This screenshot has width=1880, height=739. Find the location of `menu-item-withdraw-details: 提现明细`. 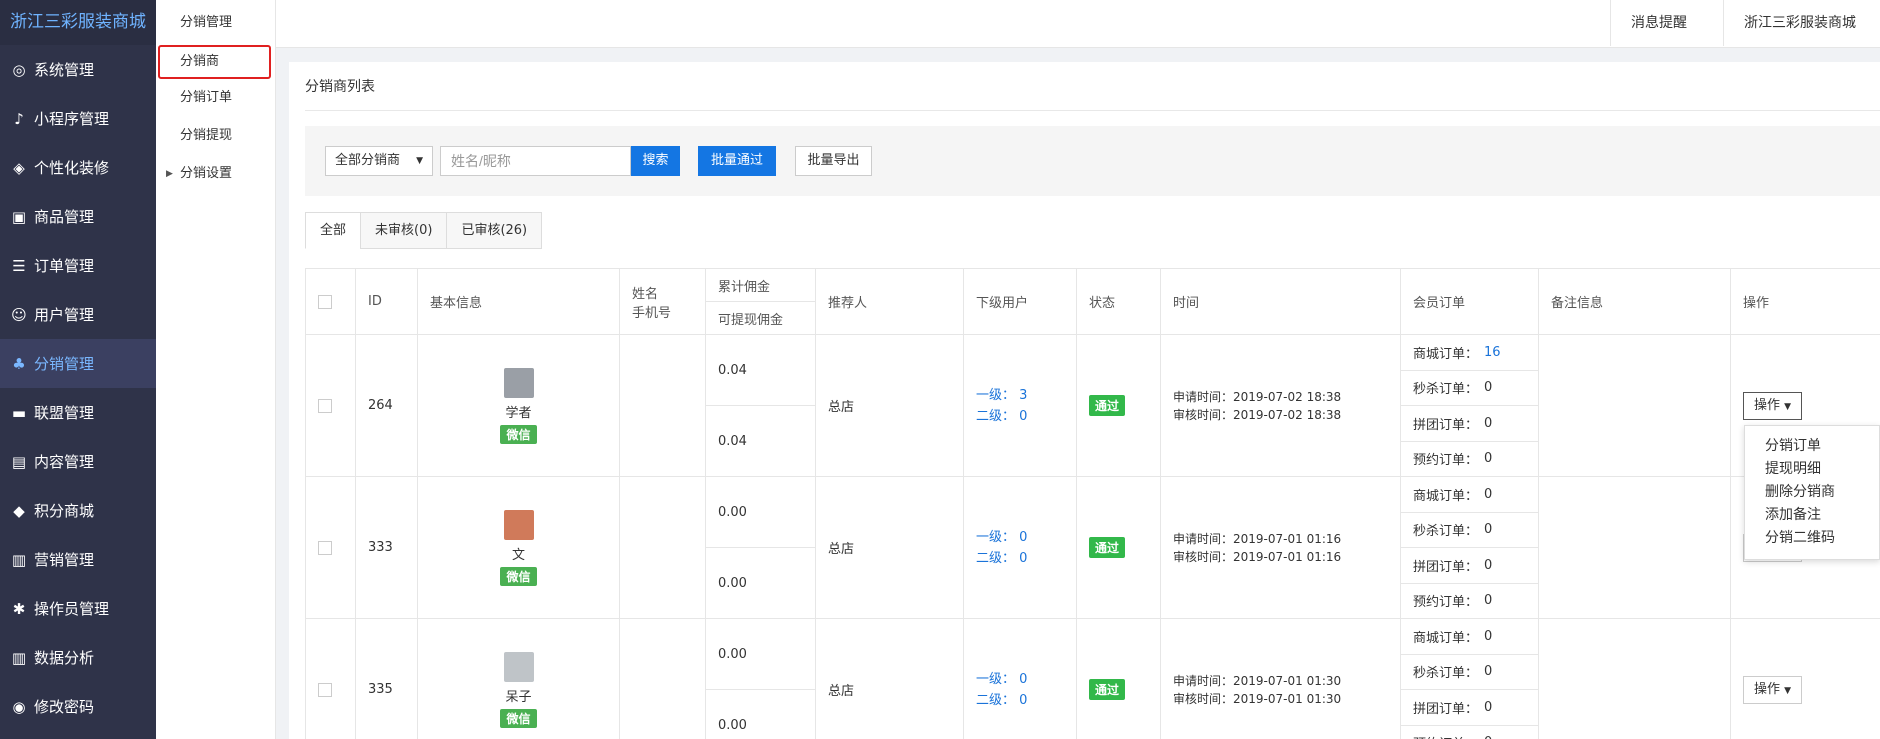

menu-item-withdraw-details: 提现明细 is located at coordinates (1812, 469).